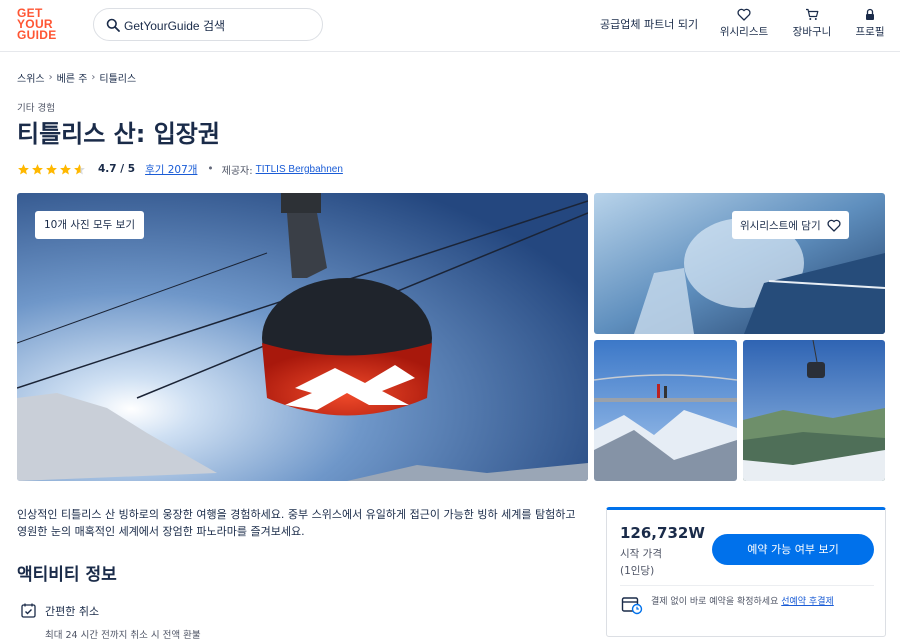  What do you see at coordinates (67, 575) in the screenshot?
I see `activity-info-title: 액티비티 정보` at bounding box center [67, 575].